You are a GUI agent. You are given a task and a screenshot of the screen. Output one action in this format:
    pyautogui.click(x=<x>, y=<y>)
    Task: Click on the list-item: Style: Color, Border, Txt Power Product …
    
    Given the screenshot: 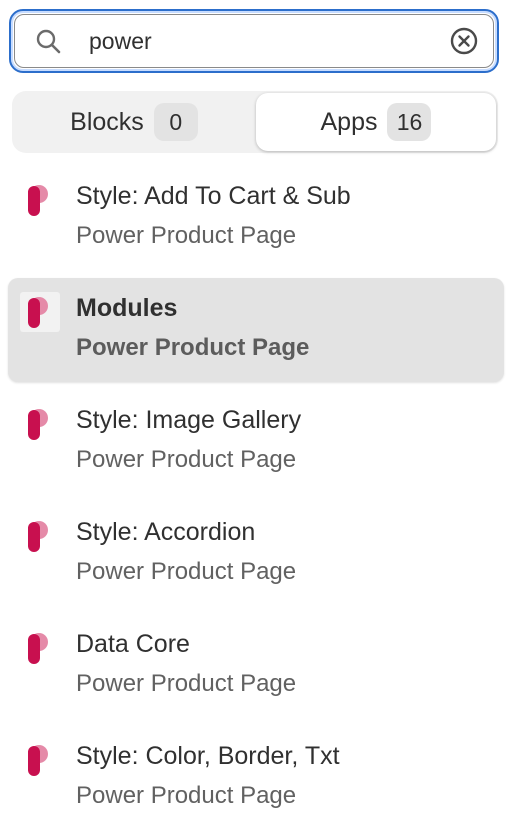 What is the action you would take?
    pyautogui.click(x=256, y=778)
    